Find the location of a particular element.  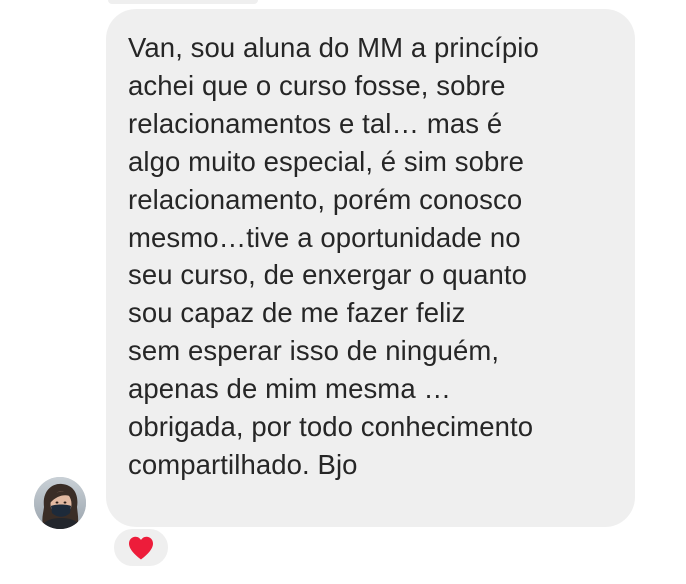

sender-avatar is located at coordinates (60, 503).